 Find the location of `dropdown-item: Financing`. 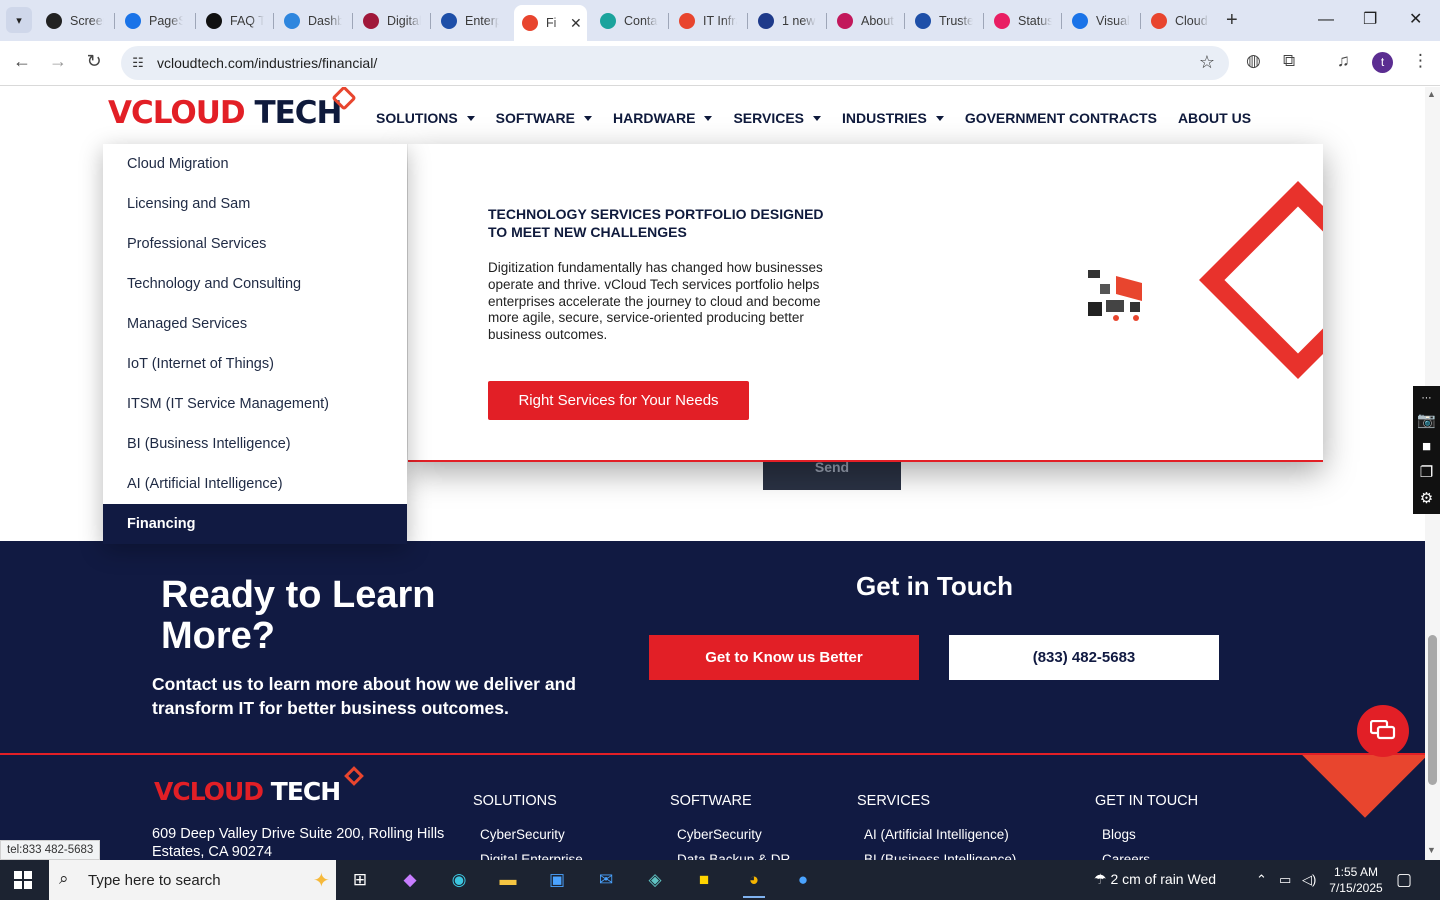

dropdown-item: Financing is located at coordinates (255, 524).